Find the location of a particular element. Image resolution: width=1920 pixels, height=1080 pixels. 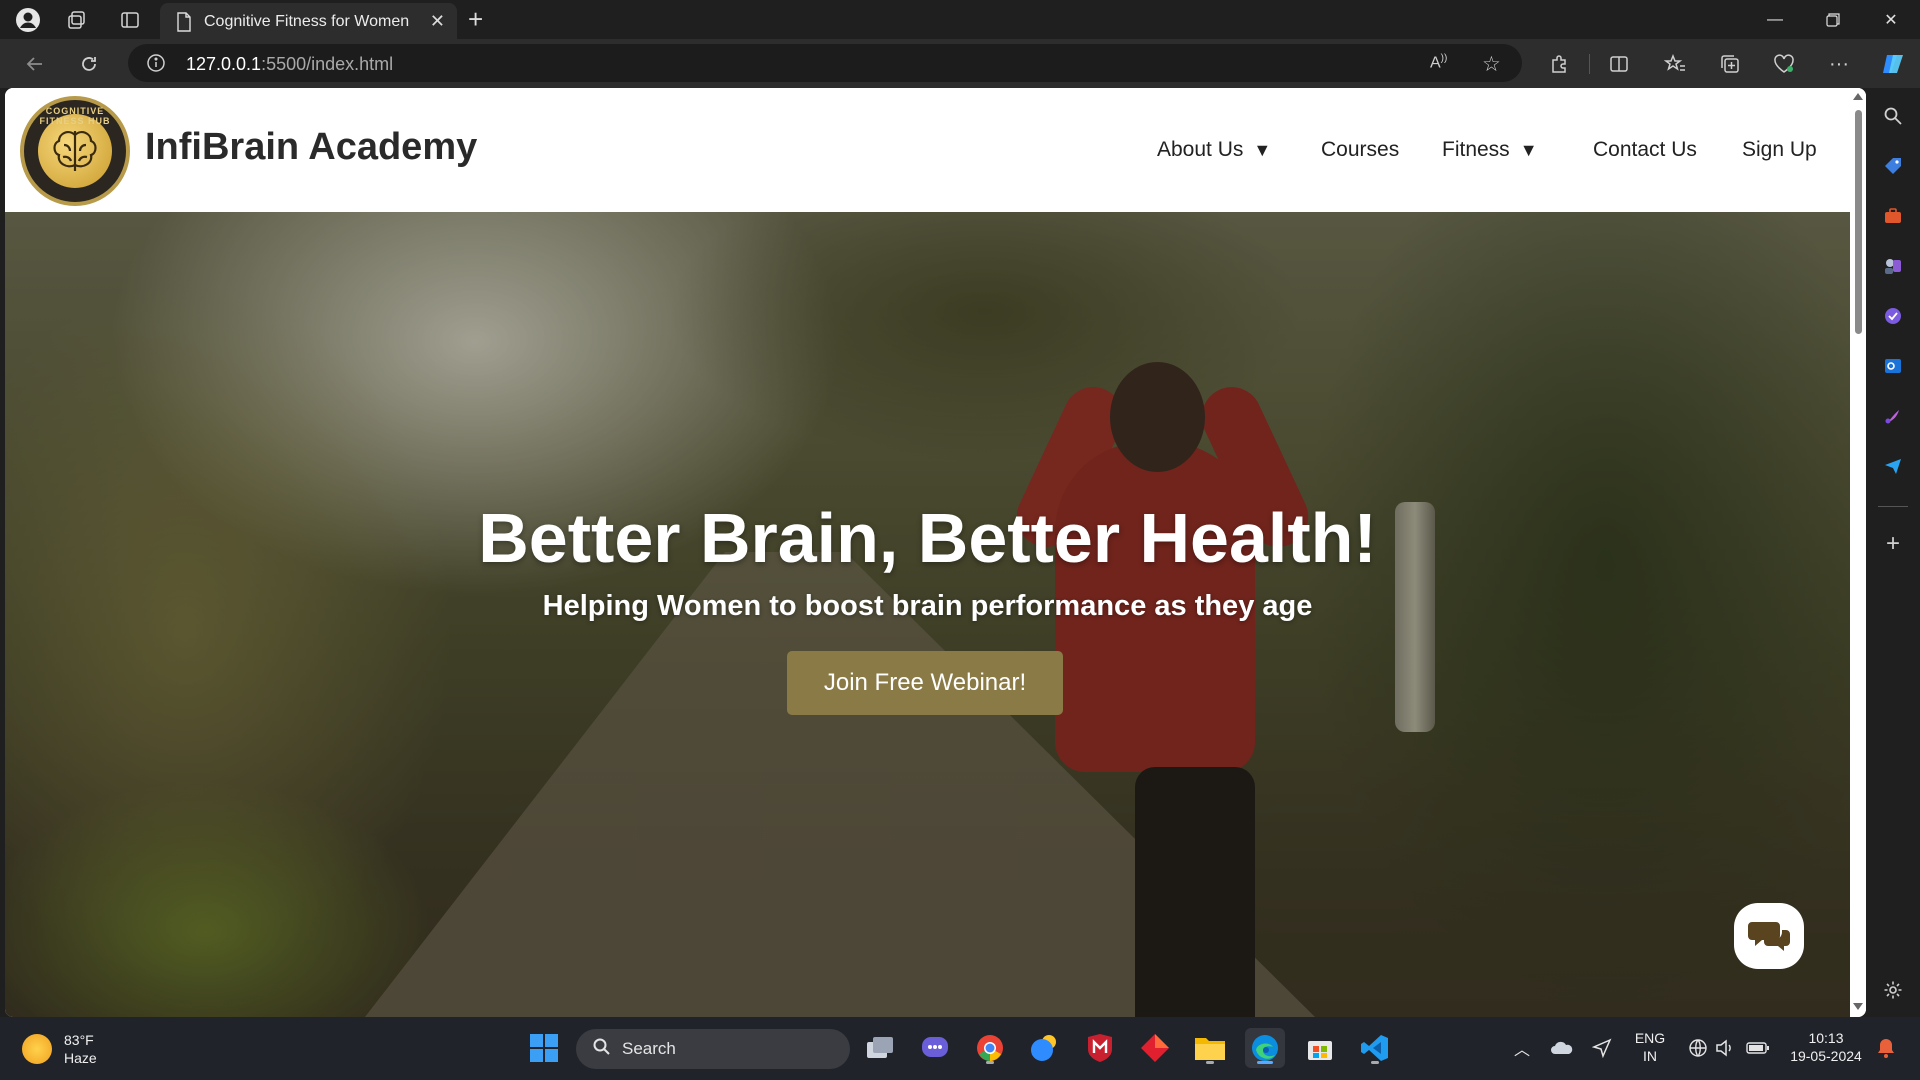

tools-icon is located at coordinates (1893, 216).